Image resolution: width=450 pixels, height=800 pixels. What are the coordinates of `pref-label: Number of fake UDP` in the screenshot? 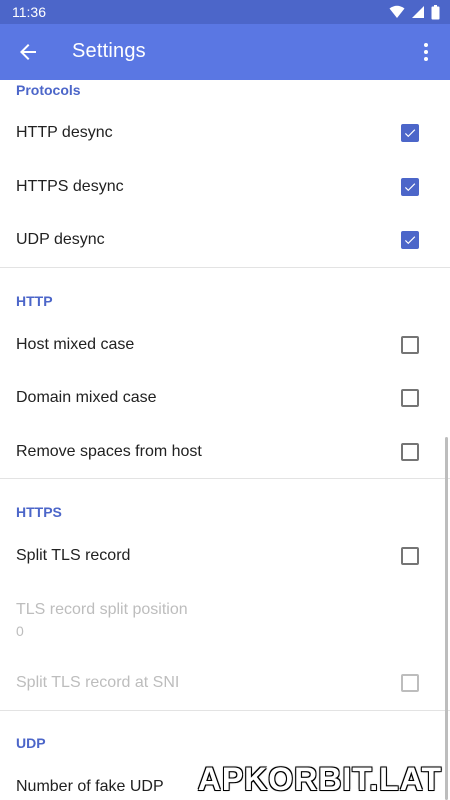 It's located at (90, 786).